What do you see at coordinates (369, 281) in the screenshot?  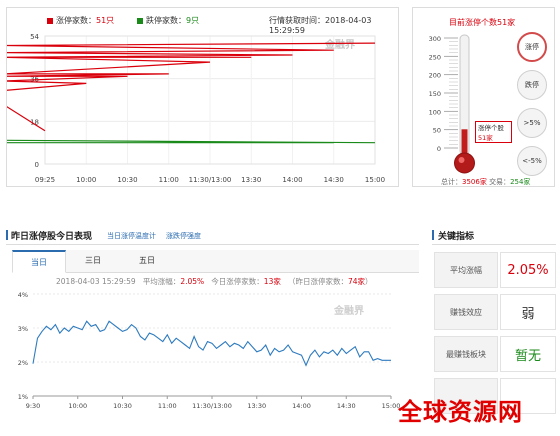 I see `info-yday-close: ）` at bounding box center [369, 281].